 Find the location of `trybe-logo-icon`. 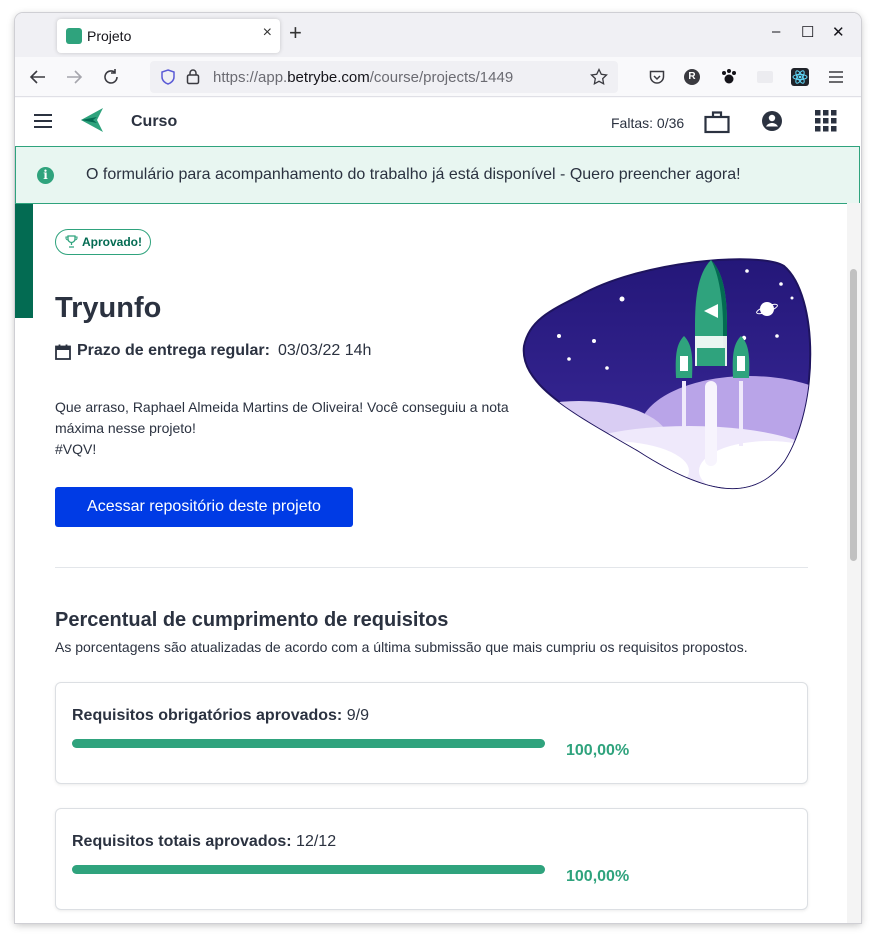

trybe-logo-icon is located at coordinates (91, 120).